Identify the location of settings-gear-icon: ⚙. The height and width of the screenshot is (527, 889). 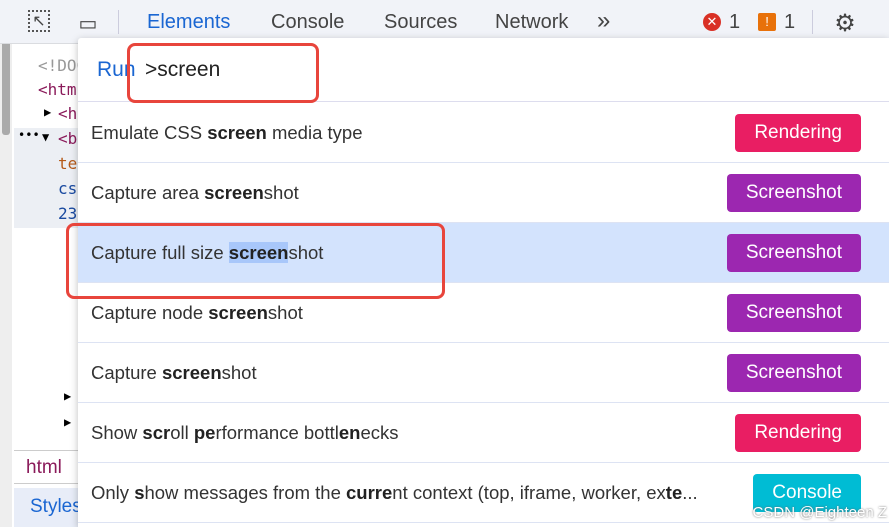
(845, 23).